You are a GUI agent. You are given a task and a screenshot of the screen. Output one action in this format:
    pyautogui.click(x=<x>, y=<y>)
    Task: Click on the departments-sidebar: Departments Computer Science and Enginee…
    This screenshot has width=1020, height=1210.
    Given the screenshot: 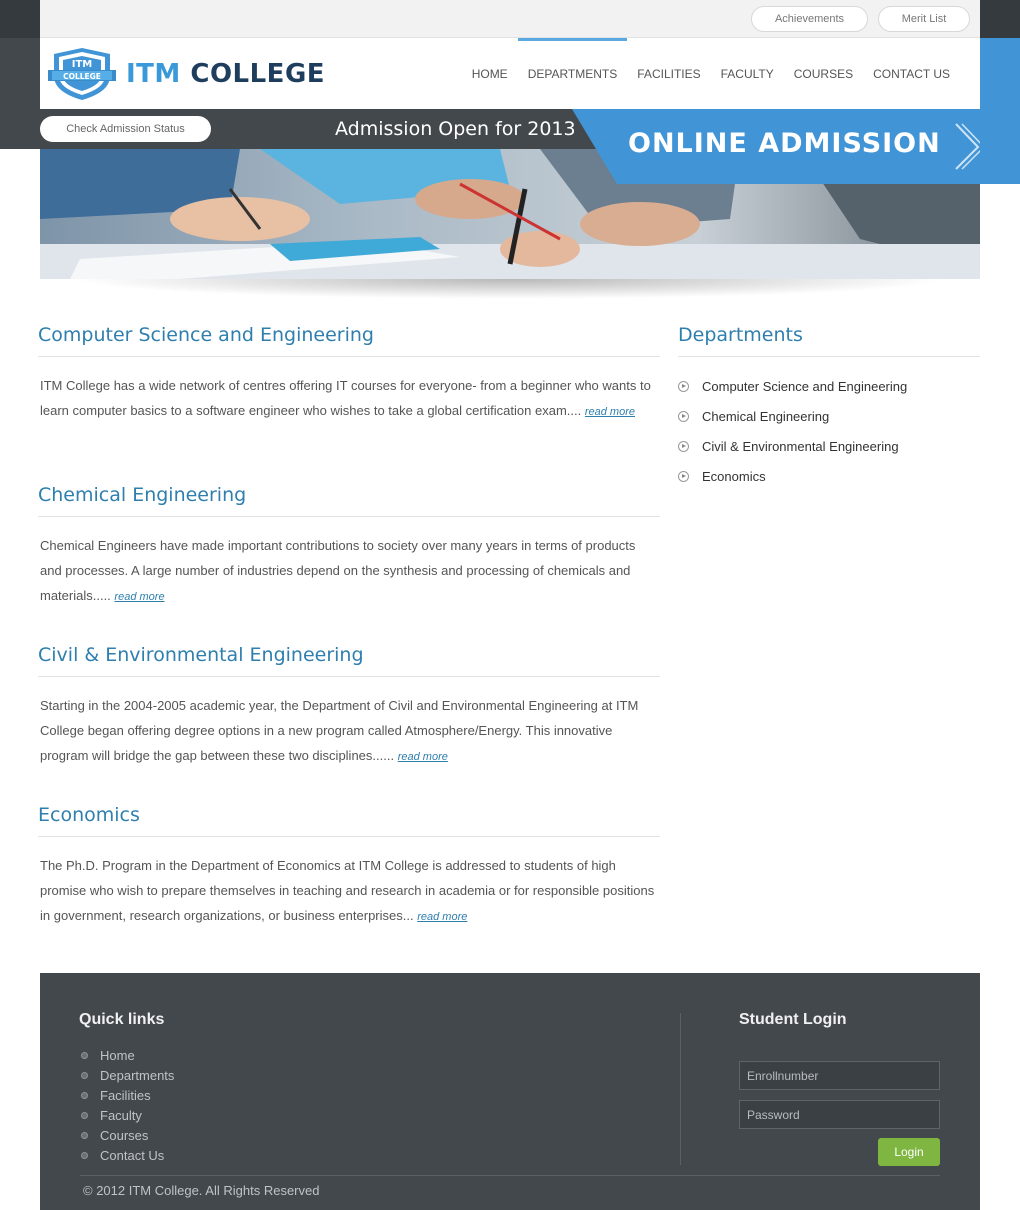 What is the action you would take?
    pyautogui.click(x=829, y=407)
    